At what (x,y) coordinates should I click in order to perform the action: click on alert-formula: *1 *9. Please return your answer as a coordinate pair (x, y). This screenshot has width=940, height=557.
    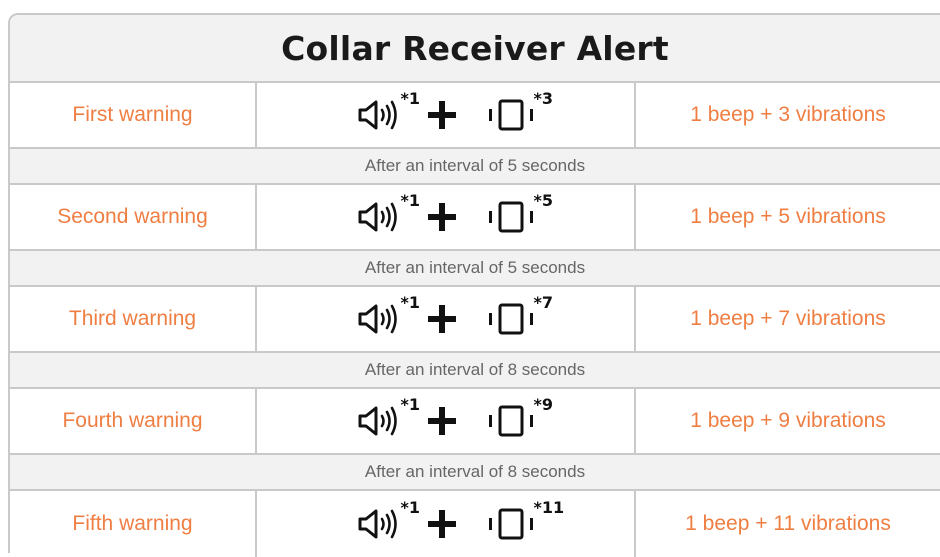
    Looking at the image, I should click on (455, 418).